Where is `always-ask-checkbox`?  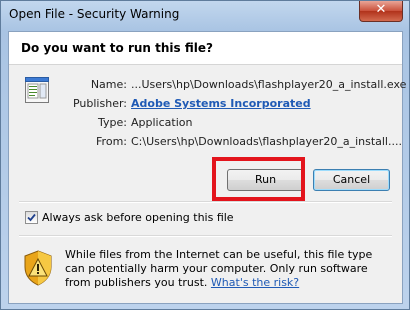
always-ask-checkbox is located at coordinates (31, 217).